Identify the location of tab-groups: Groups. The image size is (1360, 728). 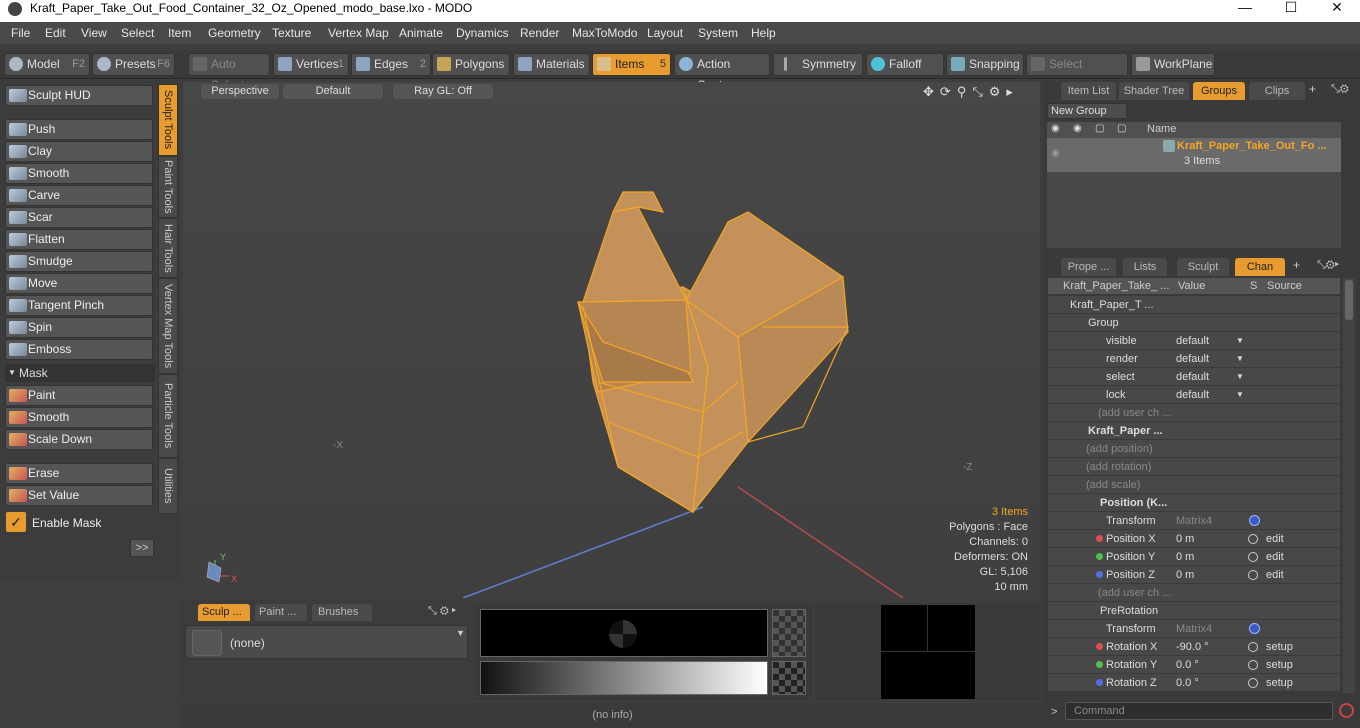
(1219, 91).